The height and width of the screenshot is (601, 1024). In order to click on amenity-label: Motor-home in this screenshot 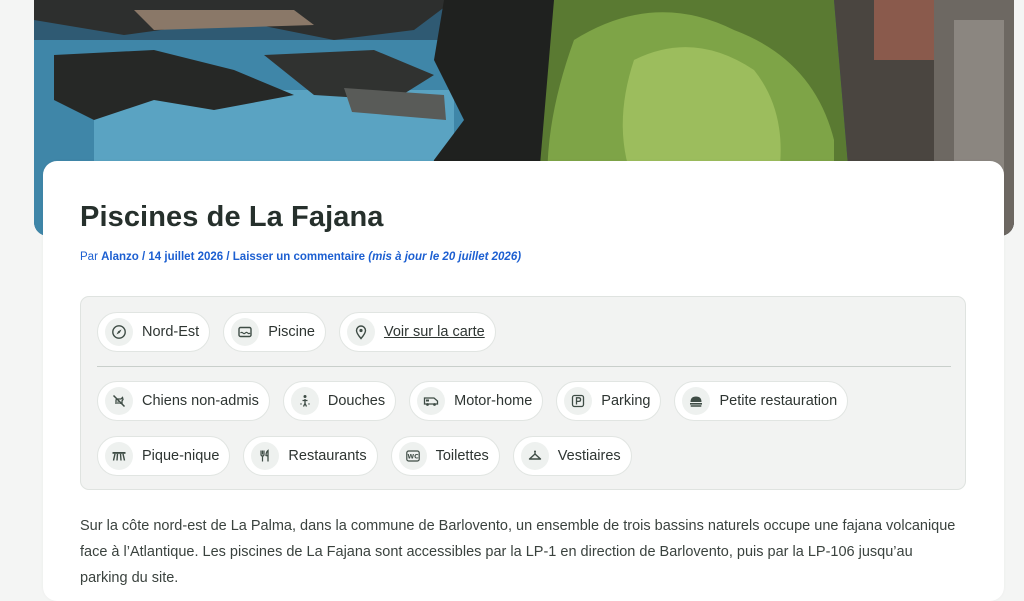, I will do `click(493, 401)`.